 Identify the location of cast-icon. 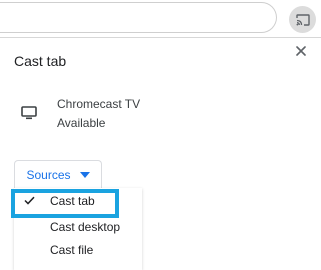
(302, 19).